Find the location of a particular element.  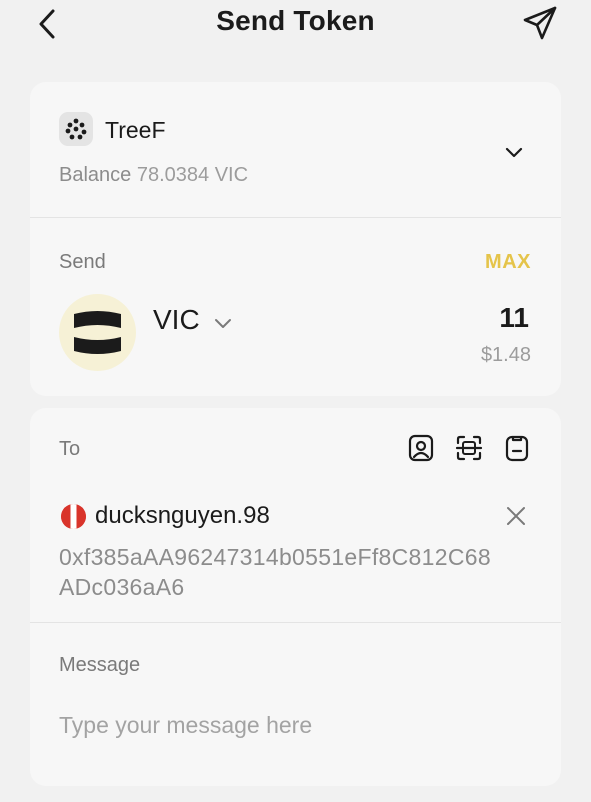

balance-label: Balance is located at coordinates (95, 175).